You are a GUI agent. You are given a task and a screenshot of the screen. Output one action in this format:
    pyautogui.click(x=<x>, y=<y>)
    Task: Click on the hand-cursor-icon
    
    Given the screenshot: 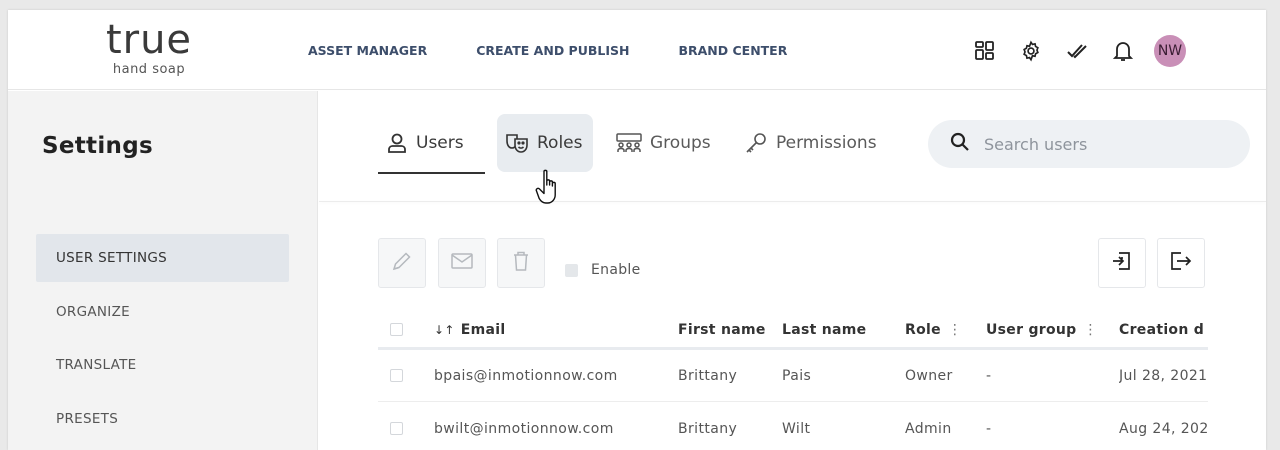 What is the action you would take?
    pyautogui.click(x=549, y=189)
    